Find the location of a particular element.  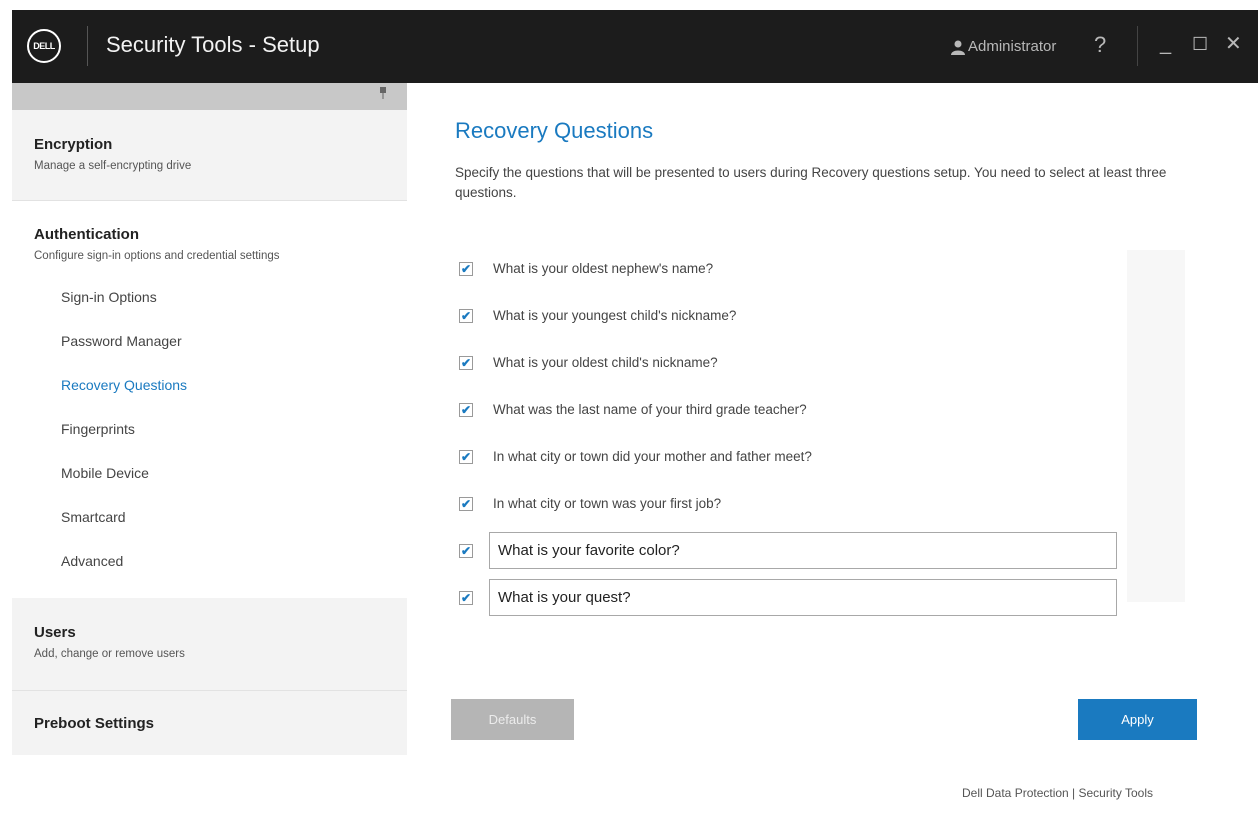

sidebar-pin-bar is located at coordinates (209, 96).